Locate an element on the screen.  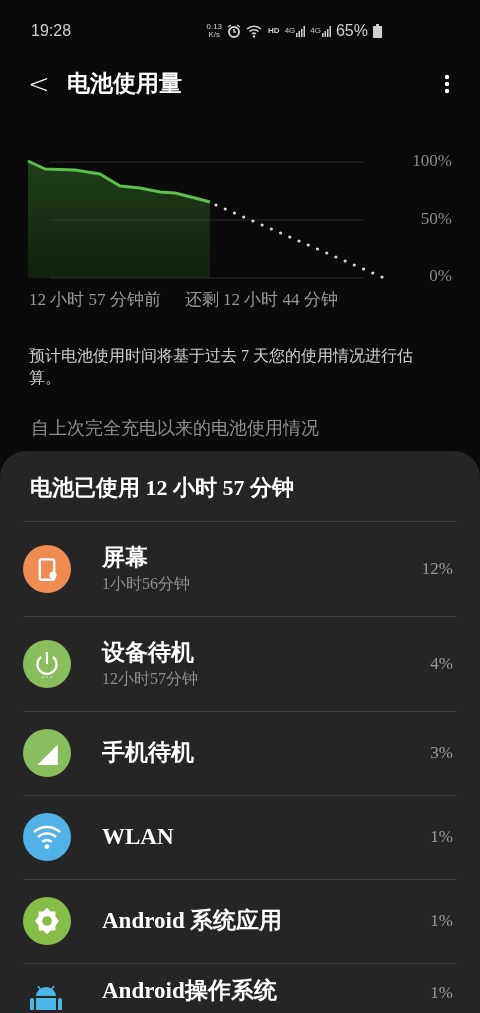
usage-row: 屏幕 1小时56分钟 12% is located at coordinates (240, 568).